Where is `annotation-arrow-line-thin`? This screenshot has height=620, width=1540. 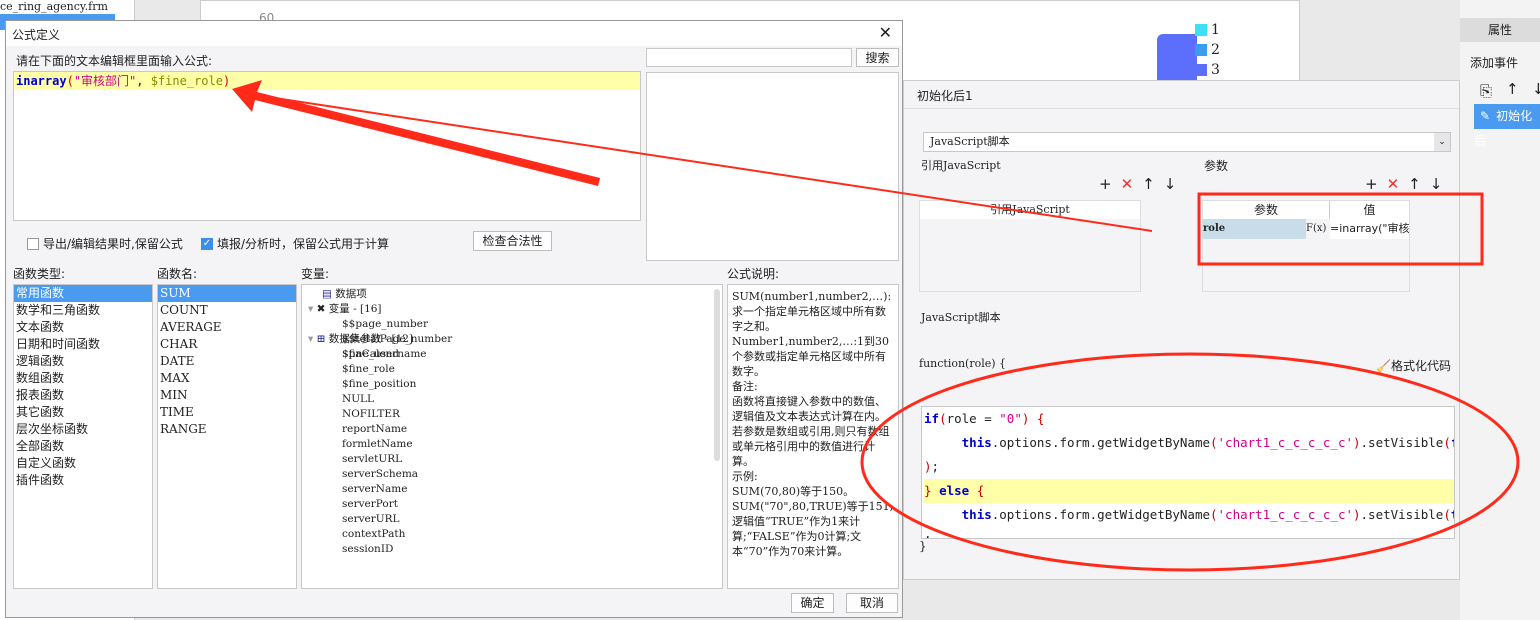 annotation-arrow-line-thin is located at coordinates (703, 163).